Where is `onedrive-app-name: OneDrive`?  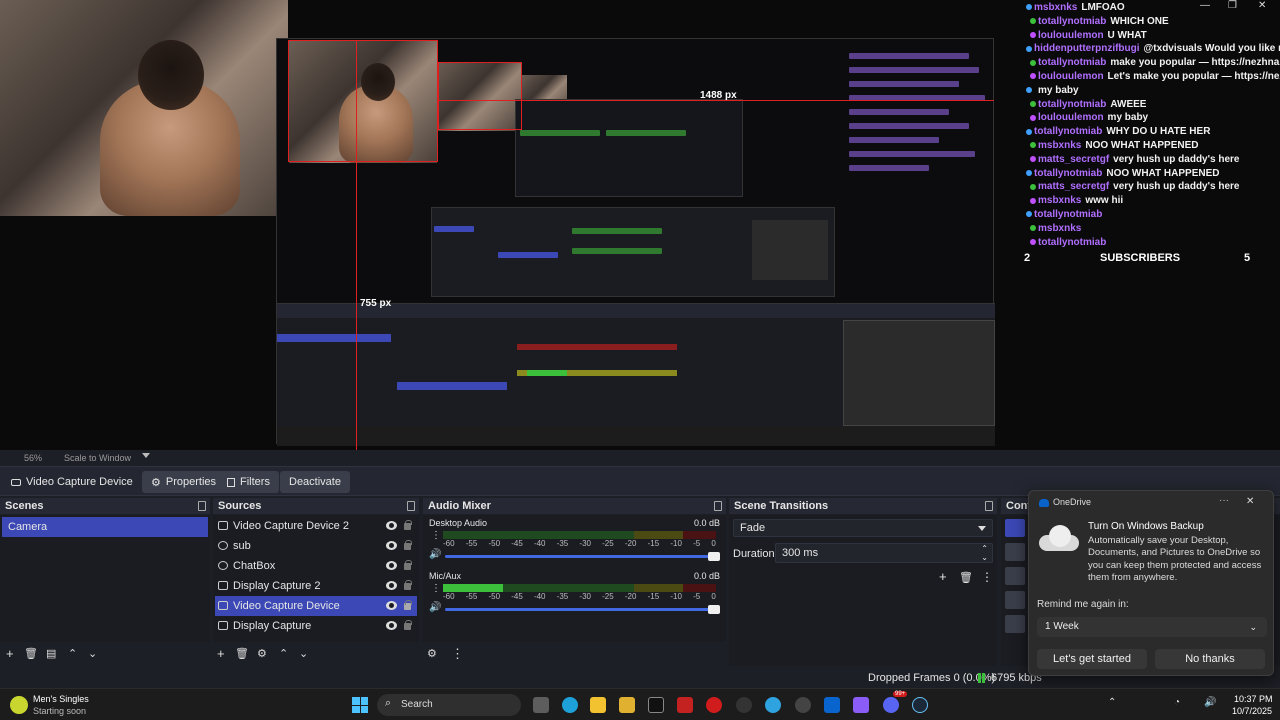 onedrive-app-name: OneDrive is located at coordinates (1072, 502).